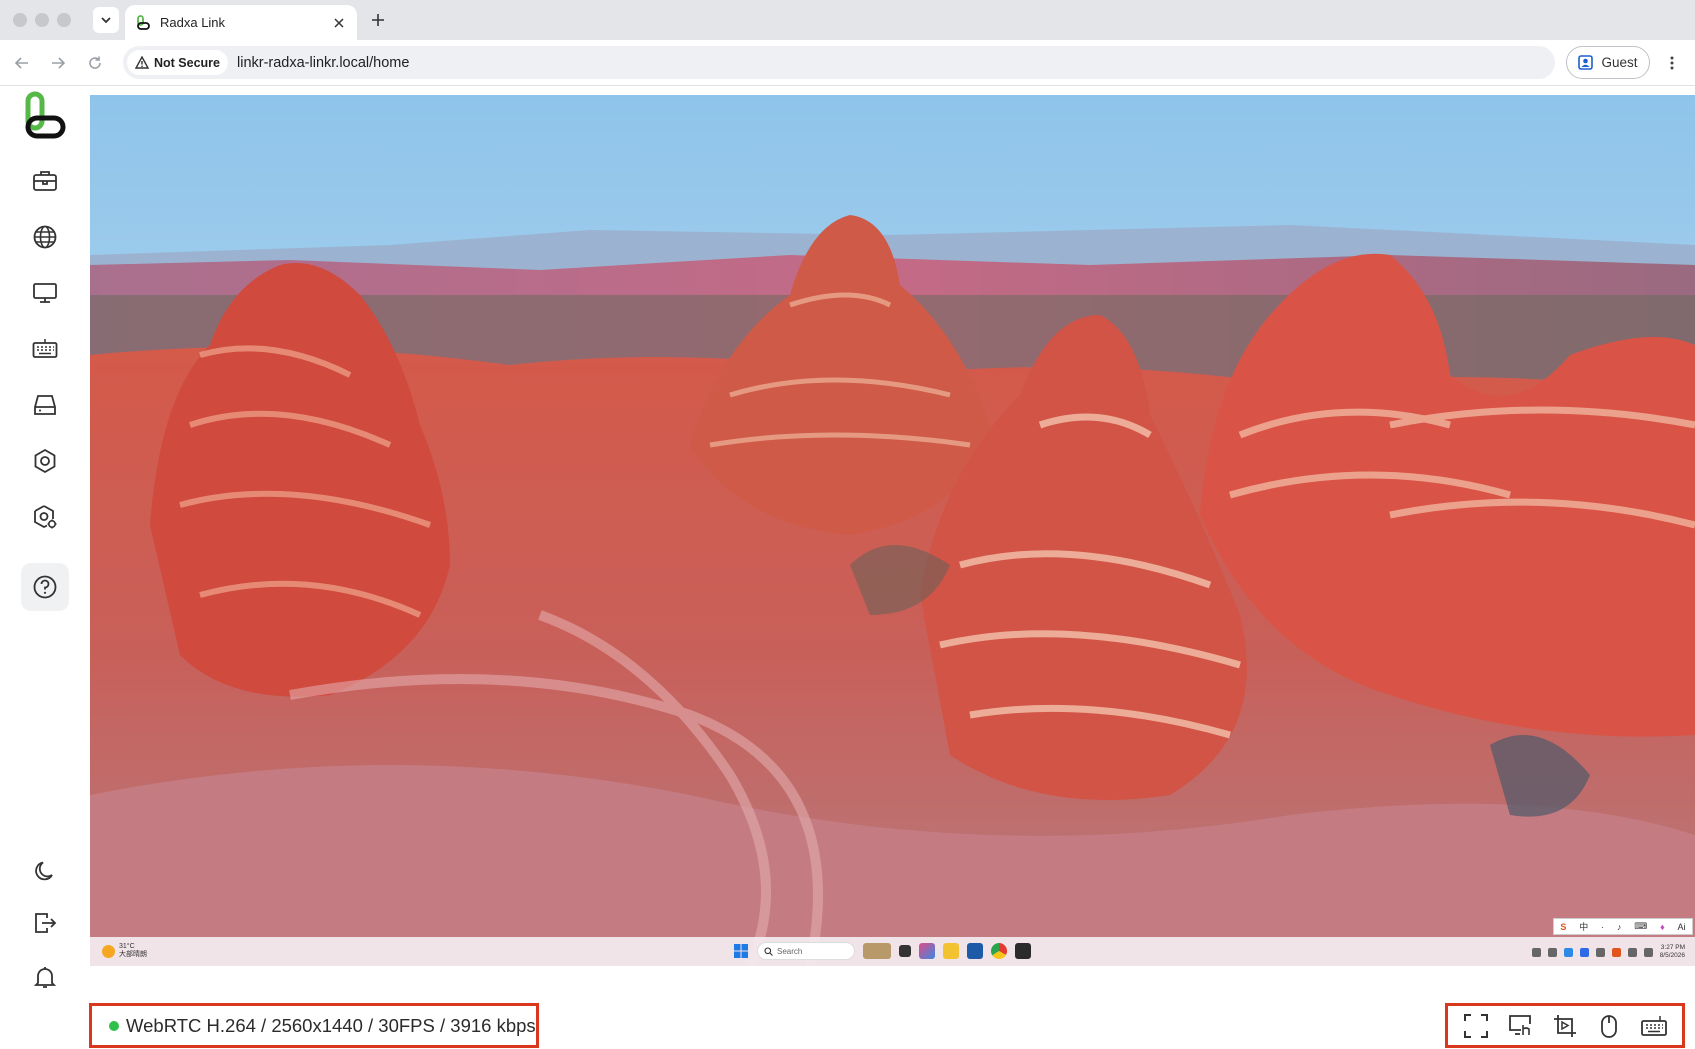 Image resolution: width=1695 pixels, height=1049 pixels. I want to click on close-icon, so click(339, 22).